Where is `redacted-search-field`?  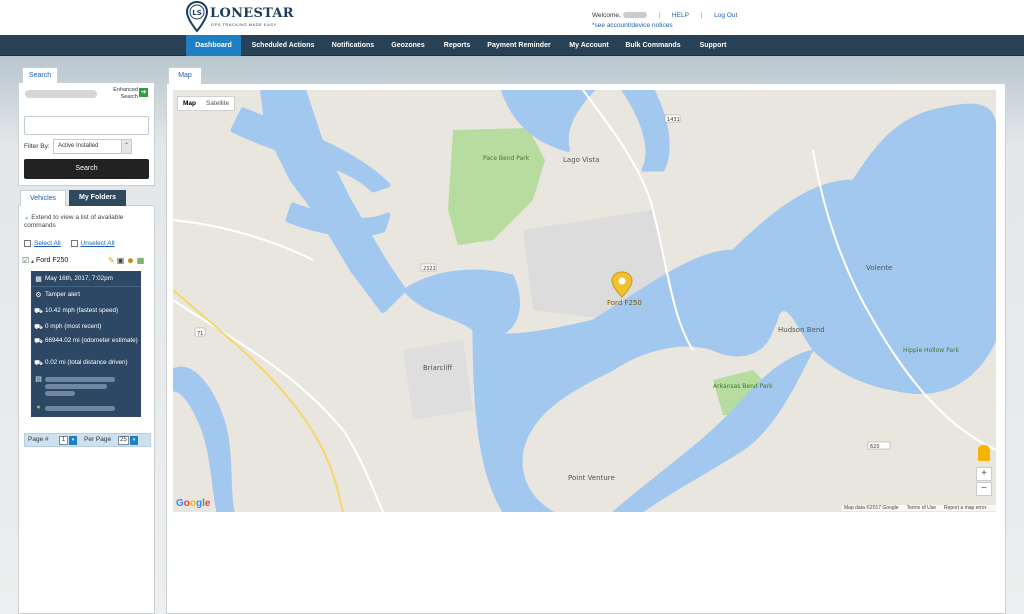
redacted-search-field is located at coordinates (61, 94).